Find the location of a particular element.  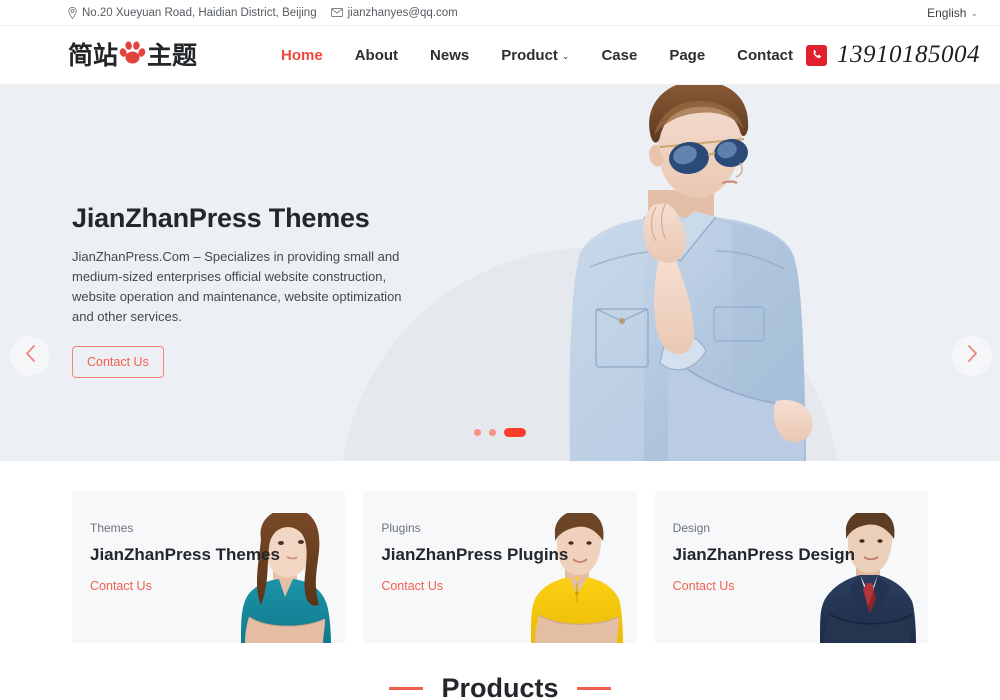

nav-item-home: Home is located at coordinates (302, 55).